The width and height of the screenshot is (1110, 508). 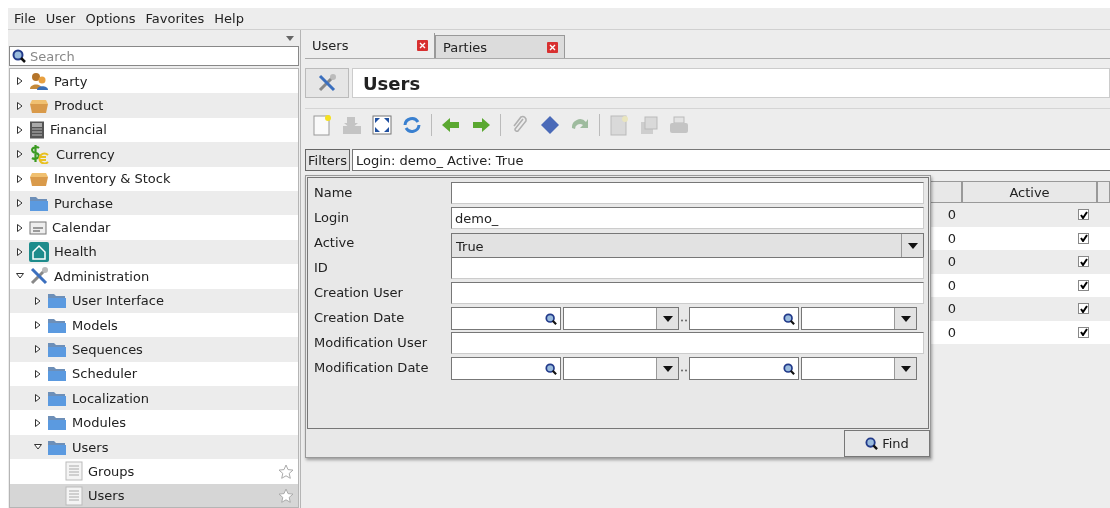 I want to click on field-label: ID, so click(x=321, y=268).